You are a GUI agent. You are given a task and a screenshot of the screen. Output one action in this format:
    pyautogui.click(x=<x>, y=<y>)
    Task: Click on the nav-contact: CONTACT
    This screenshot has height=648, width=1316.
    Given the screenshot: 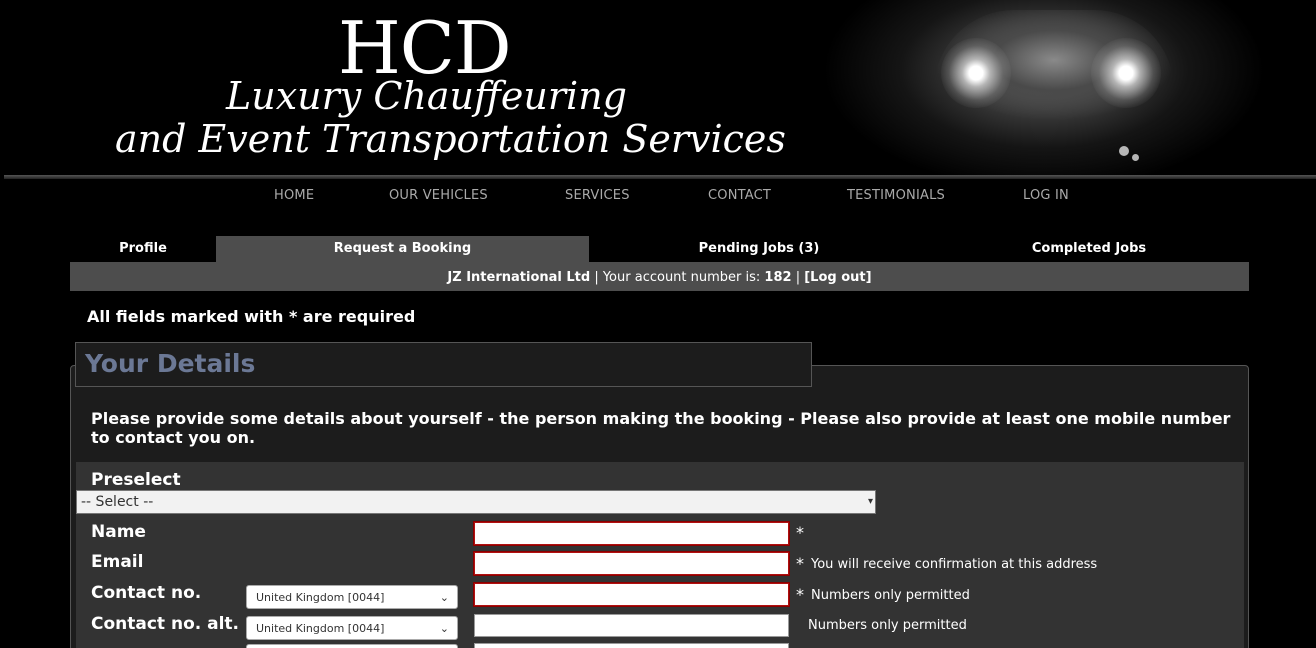 What is the action you would take?
    pyautogui.click(x=739, y=195)
    